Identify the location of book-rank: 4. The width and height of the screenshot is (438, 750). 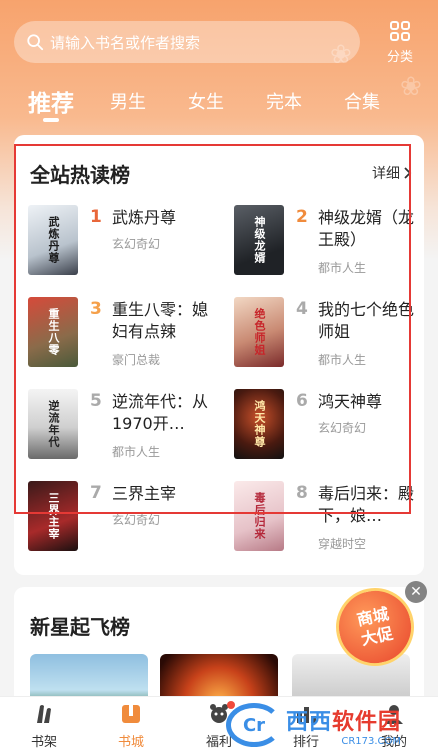
(302, 309).